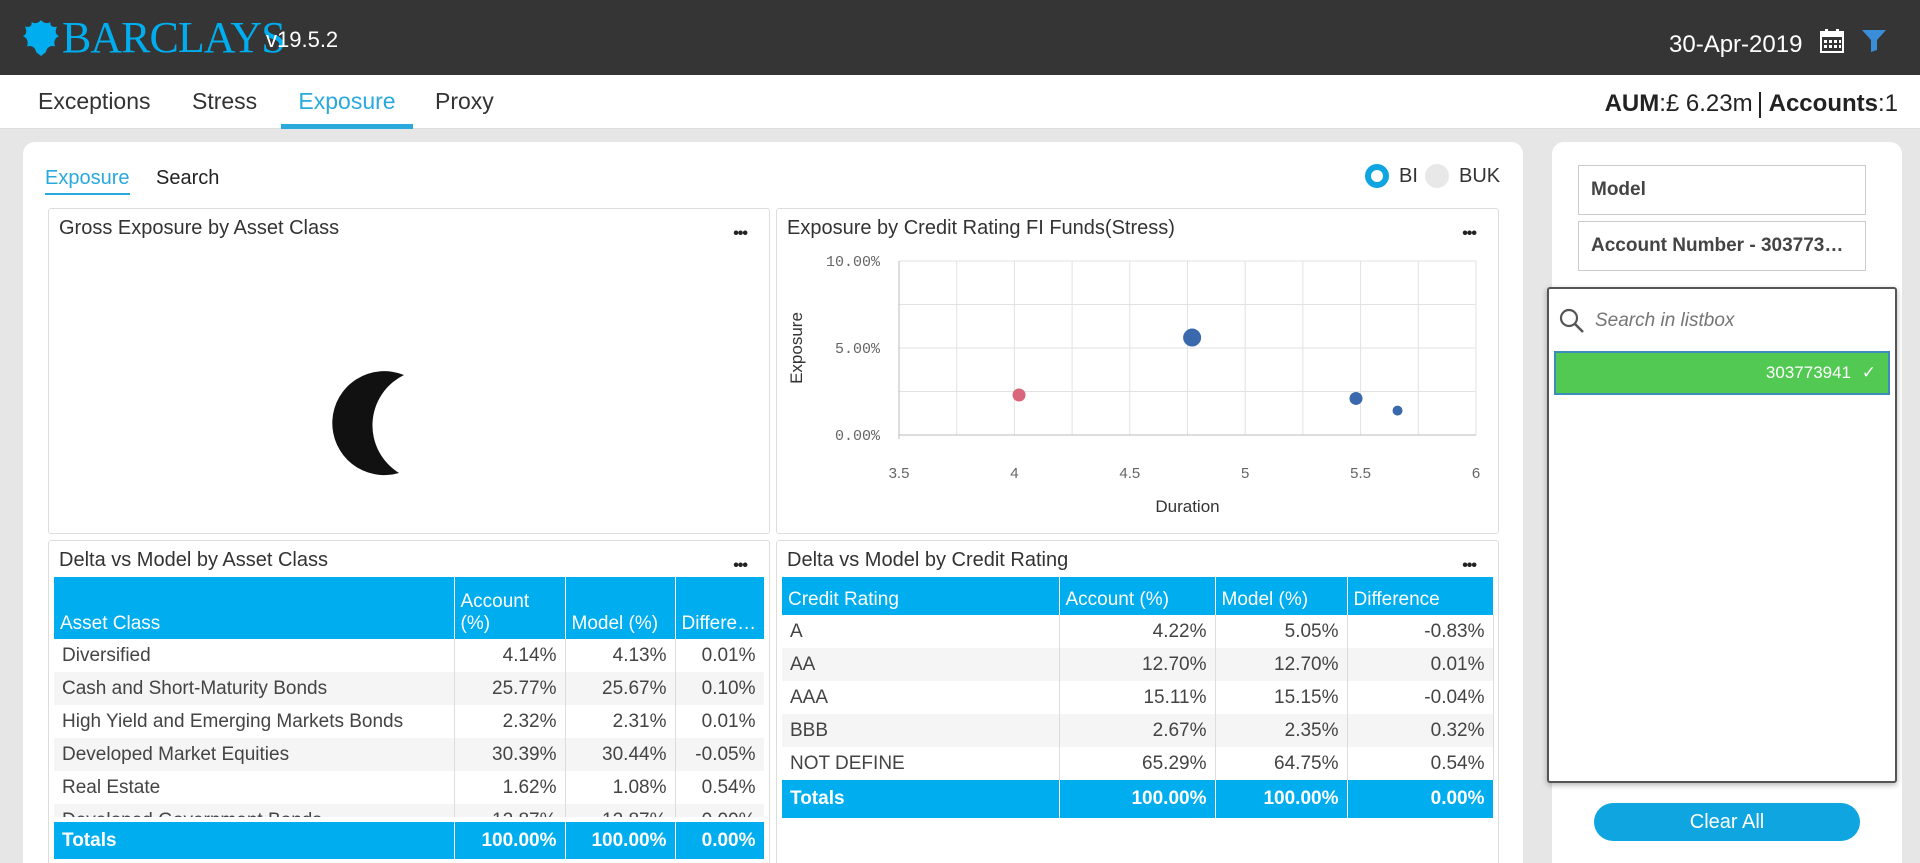 The width and height of the screenshot is (1920, 863). I want to click on model-cell: 5.05%, so click(1281, 631).